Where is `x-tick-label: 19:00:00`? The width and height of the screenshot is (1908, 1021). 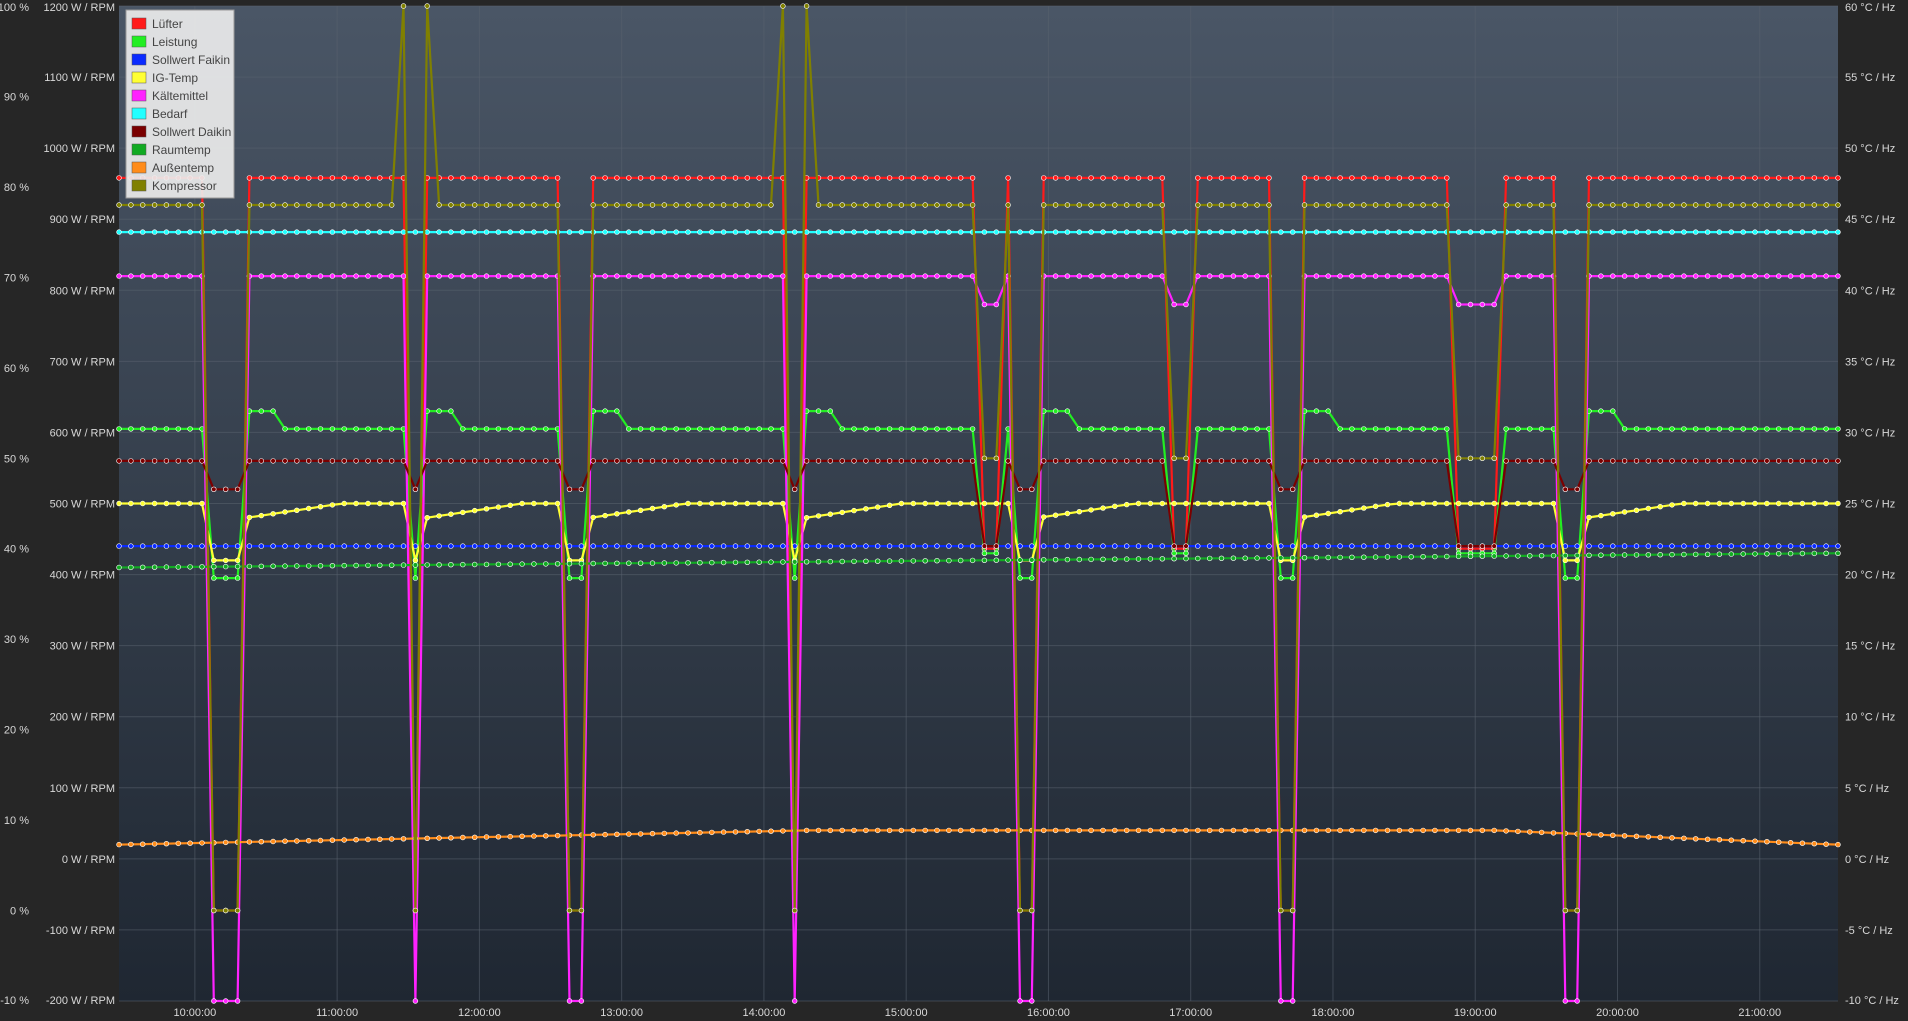 x-tick-label: 19:00:00 is located at coordinates (1475, 1013).